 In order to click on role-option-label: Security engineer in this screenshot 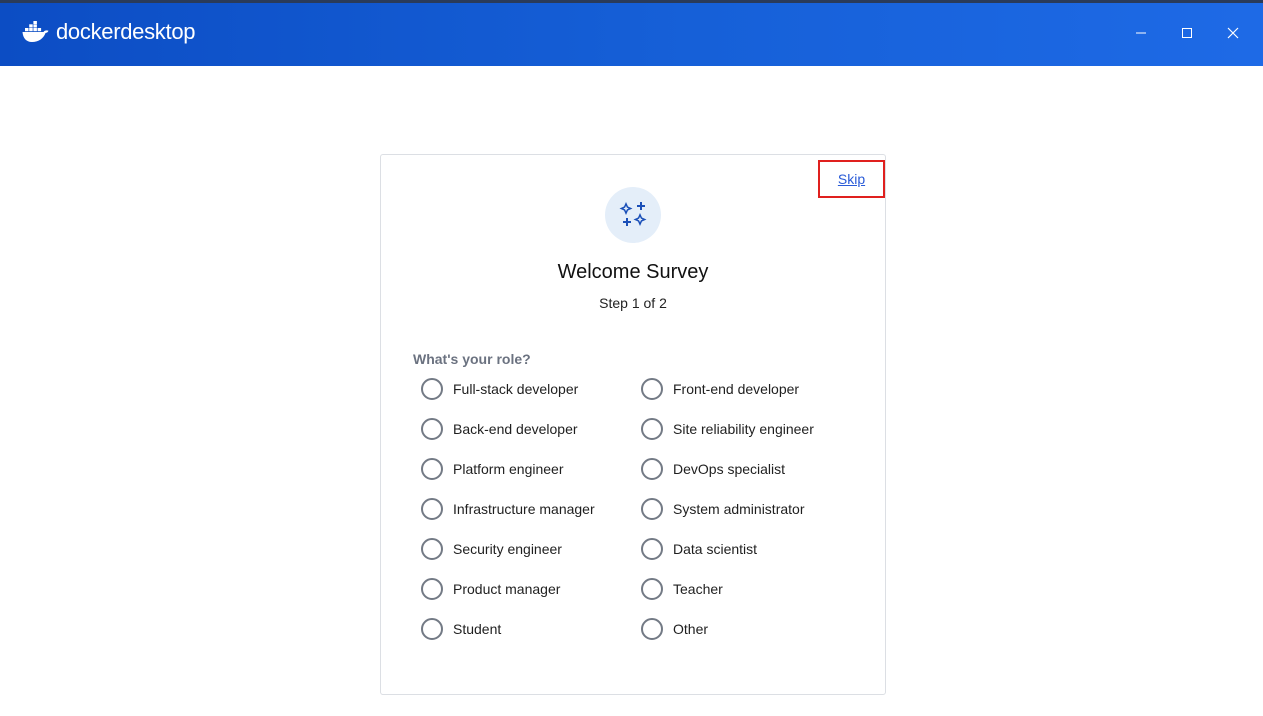, I will do `click(507, 549)`.